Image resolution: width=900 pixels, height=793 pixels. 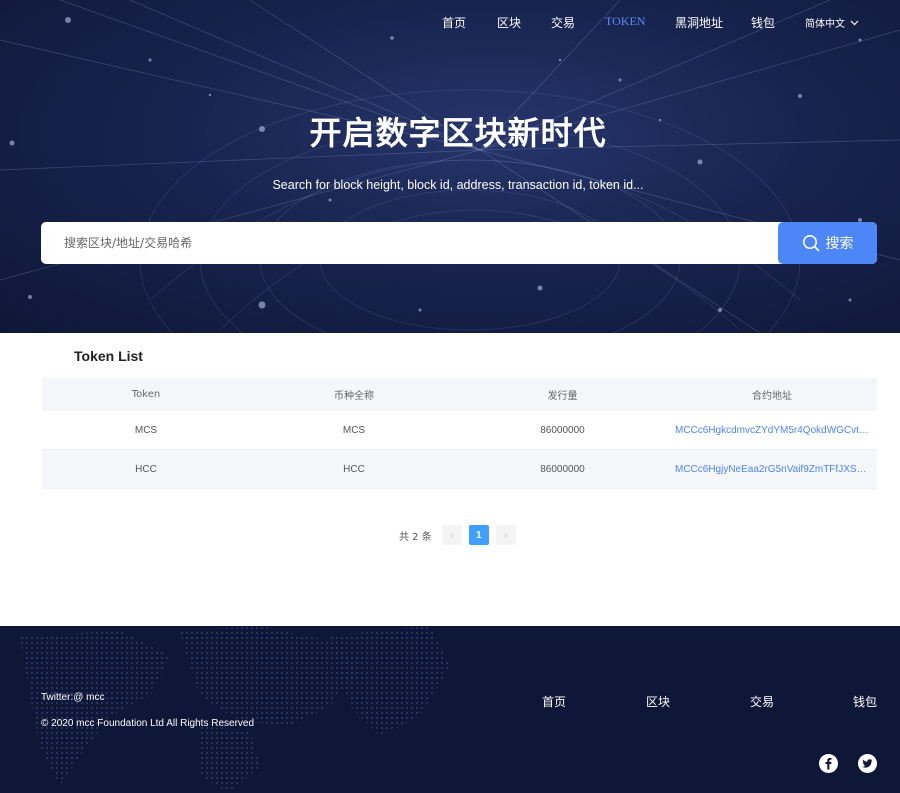 I want to click on table-header: Token 币种全称 发行量 合约地址, so click(x=459, y=394).